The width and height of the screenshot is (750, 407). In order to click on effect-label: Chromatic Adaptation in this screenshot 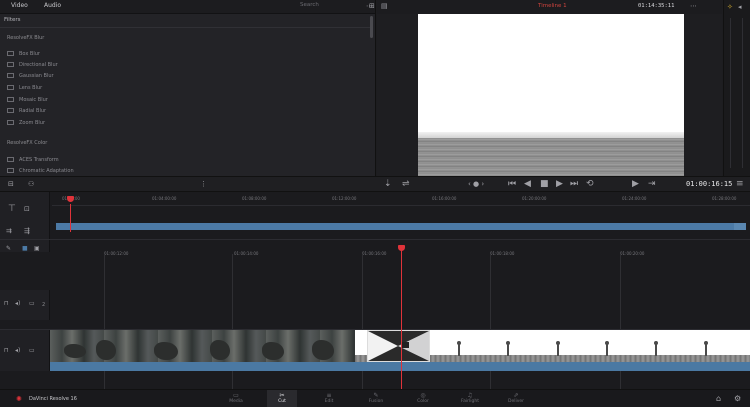, I will do `click(46, 170)`.